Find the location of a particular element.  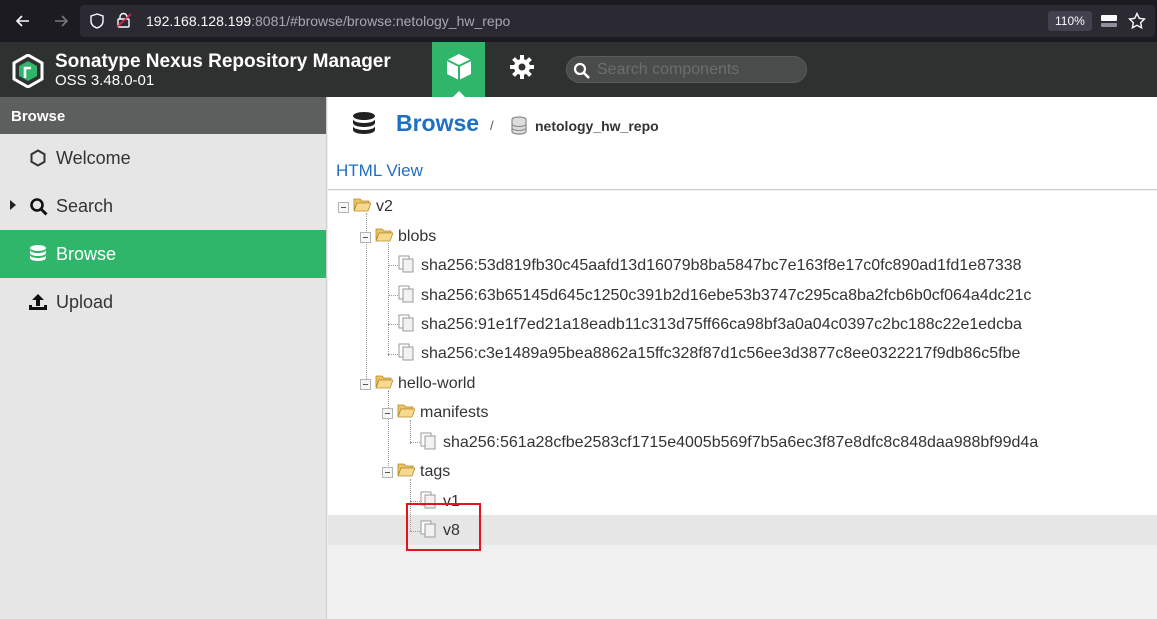

browse-mode-button is located at coordinates (458, 69).